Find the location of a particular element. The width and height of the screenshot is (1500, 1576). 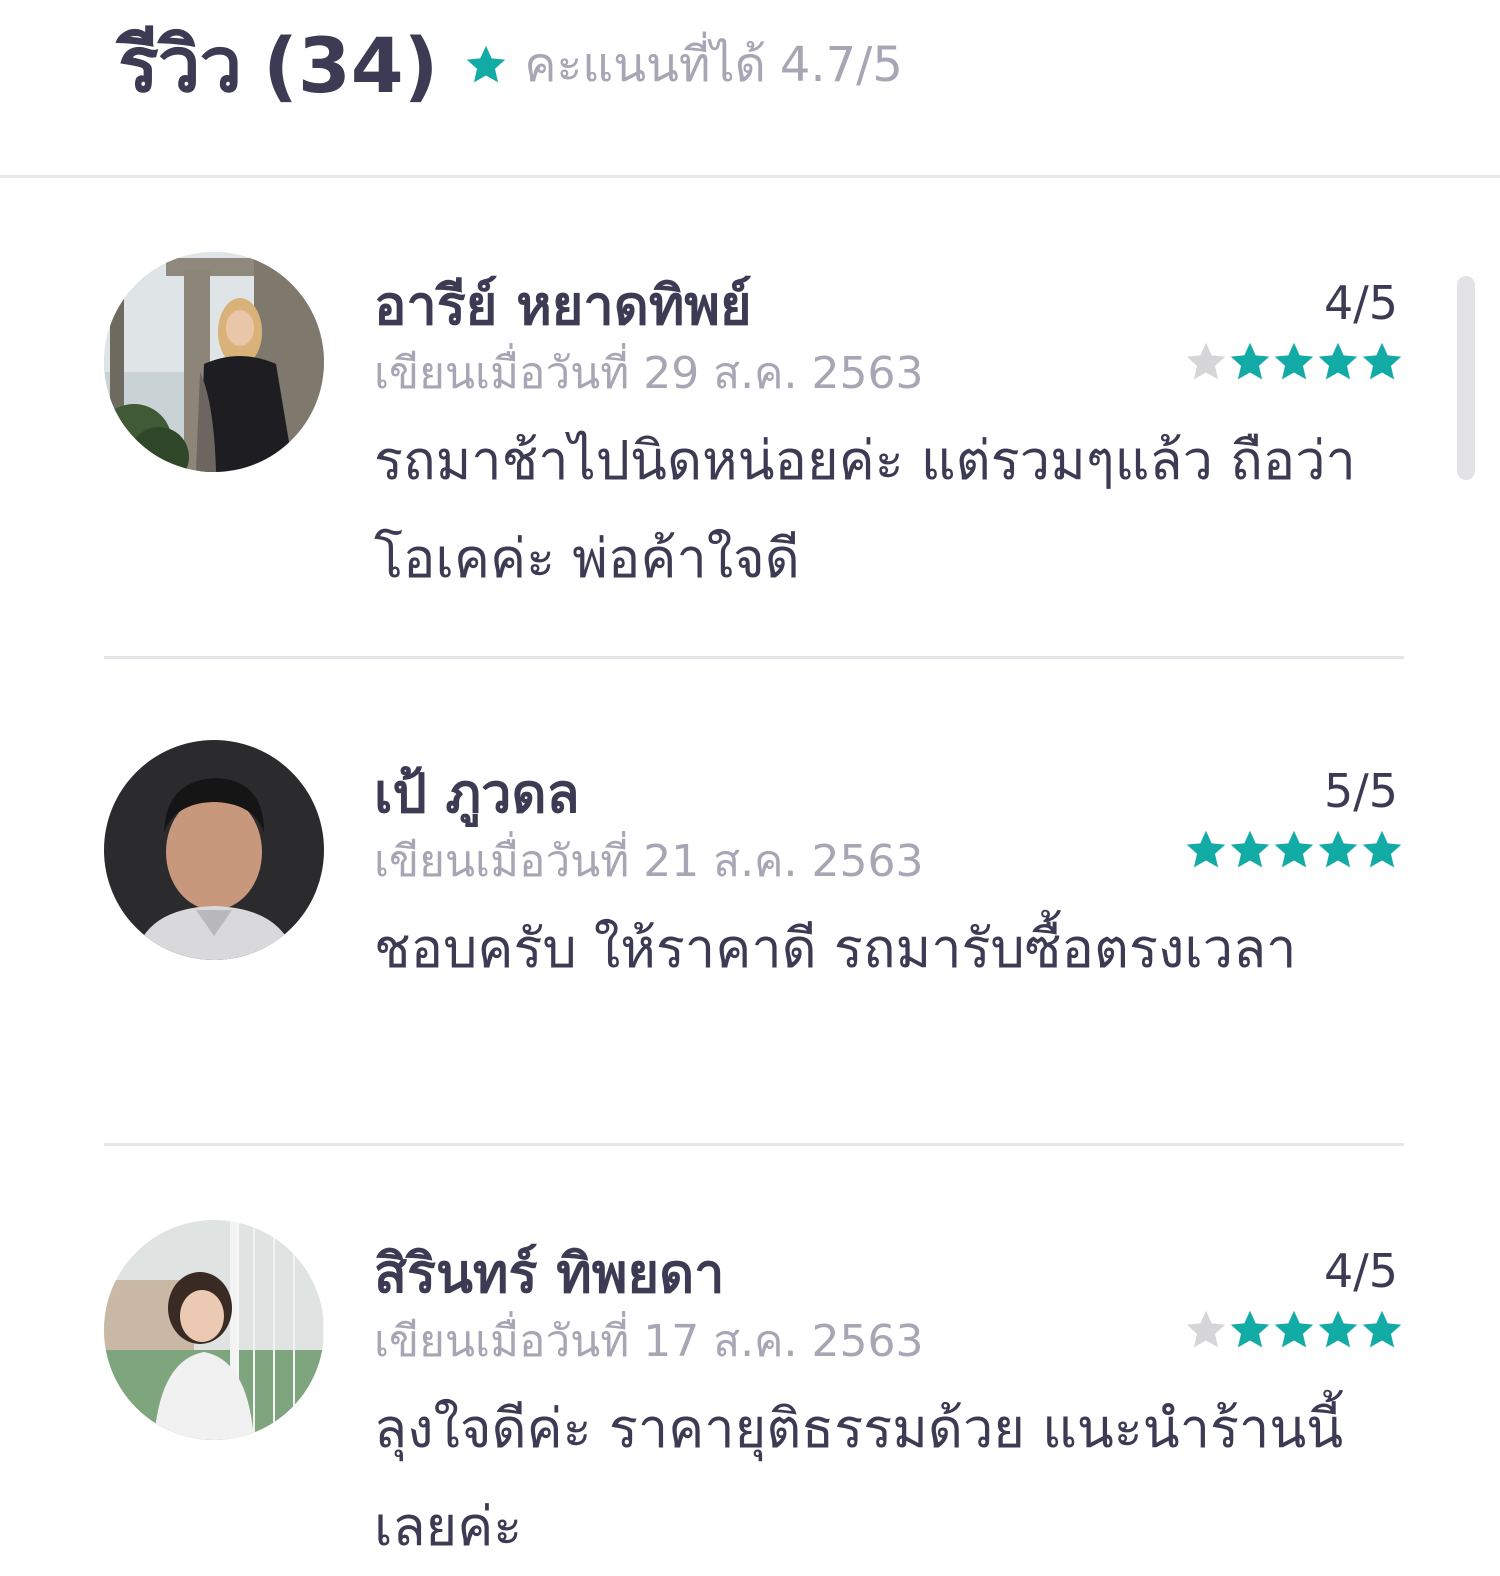

score-label: คะแนนที่ได้ is located at coordinates (645, 65).